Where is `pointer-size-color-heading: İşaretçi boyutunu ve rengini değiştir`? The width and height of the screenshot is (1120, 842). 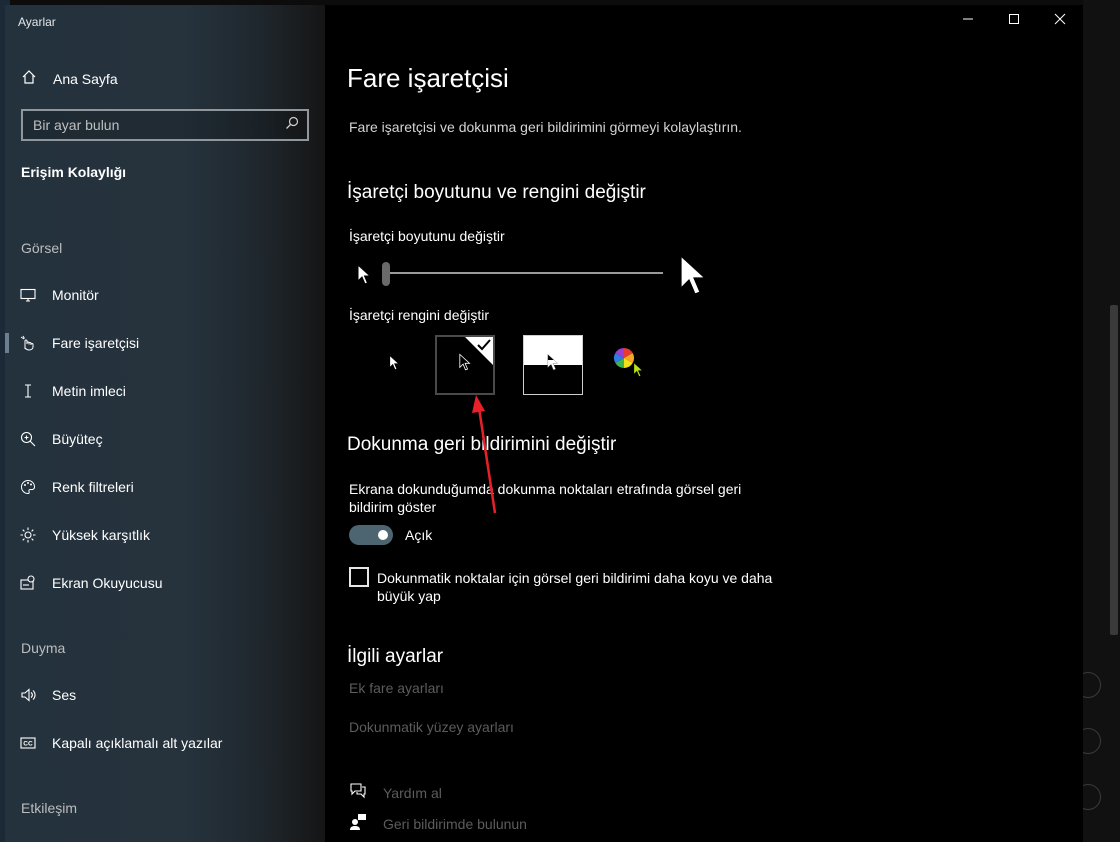 pointer-size-color-heading: İşaretçi boyutunu ve rengini değiştir is located at coordinates (496, 192).